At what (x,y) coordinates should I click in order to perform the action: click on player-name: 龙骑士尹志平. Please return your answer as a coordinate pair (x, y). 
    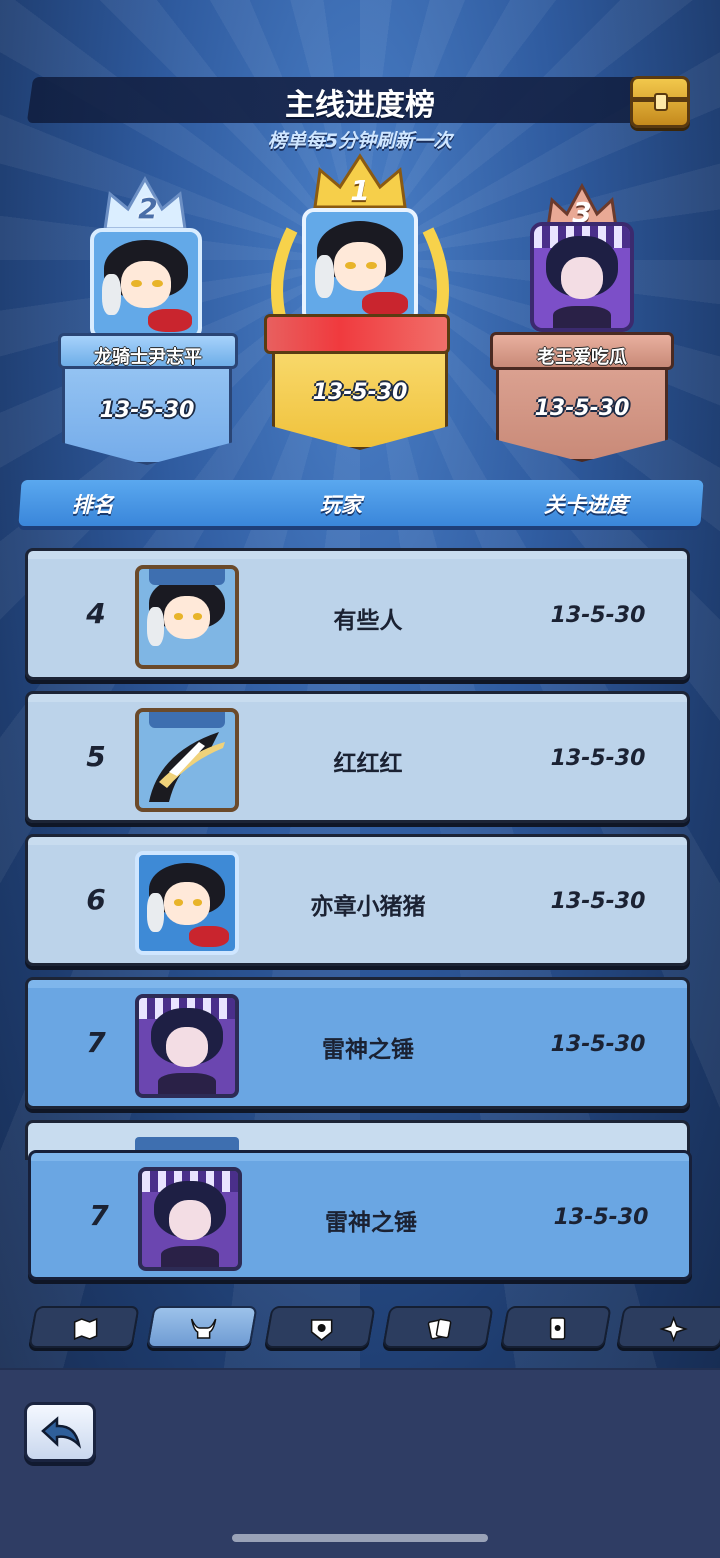
    Looking at the image, I should click on (148, 351).